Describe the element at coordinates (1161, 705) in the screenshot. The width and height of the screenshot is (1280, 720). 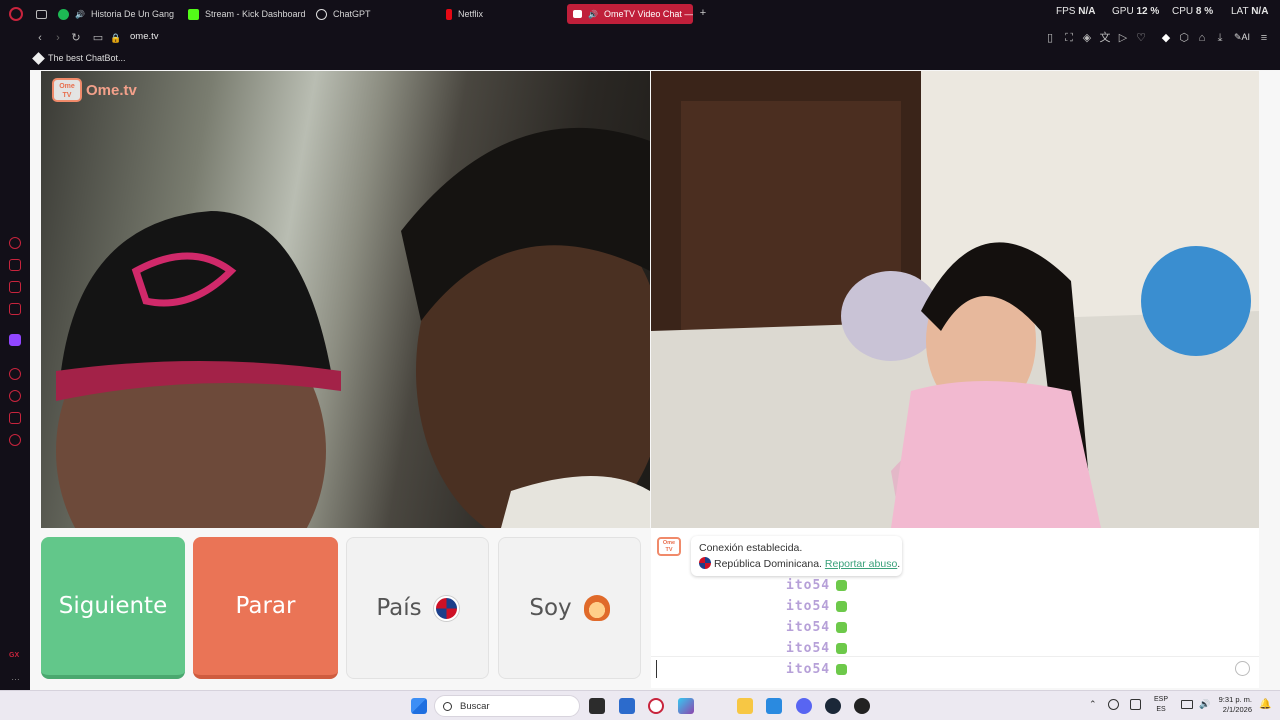
I see `language-indicator: ESP ES` at that location.